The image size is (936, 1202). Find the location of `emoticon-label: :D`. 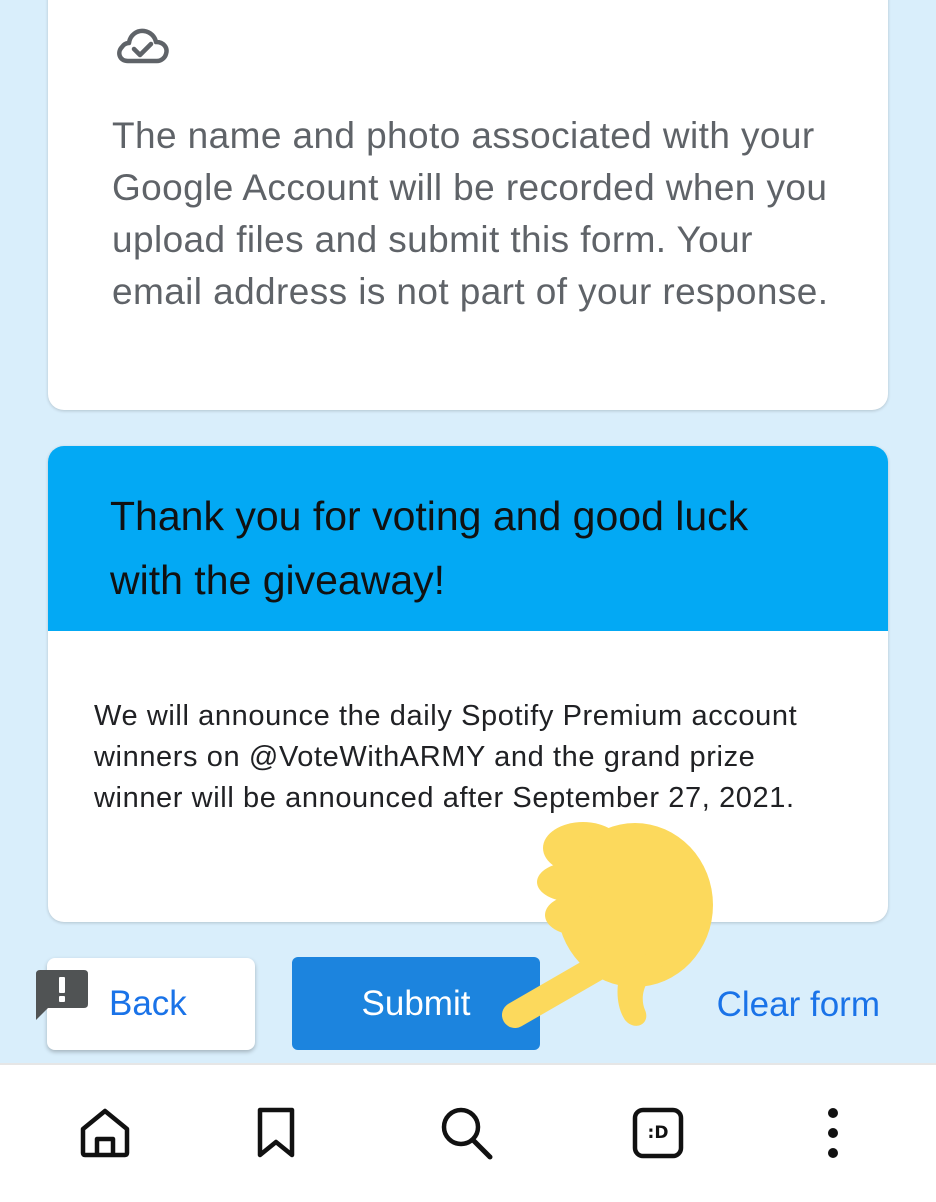

emoticon-label: :D is located at coordinates (658, 1133).